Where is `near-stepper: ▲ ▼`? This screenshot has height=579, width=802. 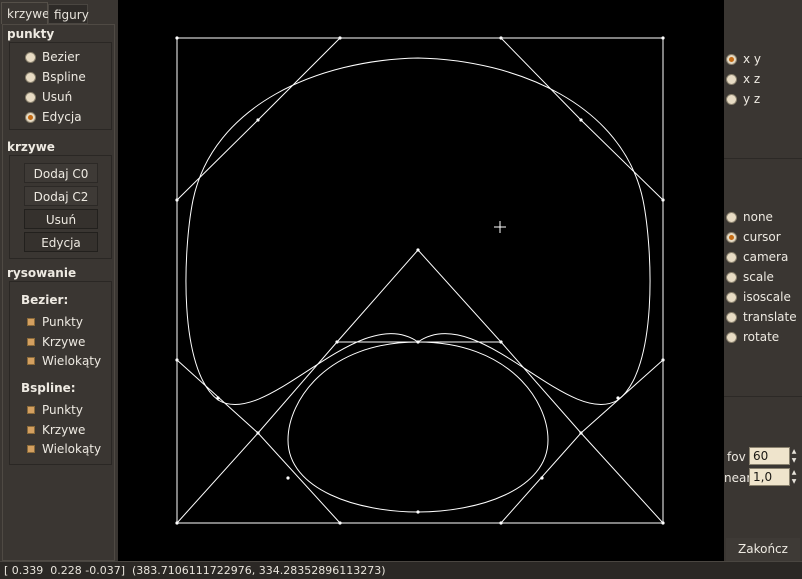 near-stepper: ▲ ▼ is located at coordinates (794, 477).